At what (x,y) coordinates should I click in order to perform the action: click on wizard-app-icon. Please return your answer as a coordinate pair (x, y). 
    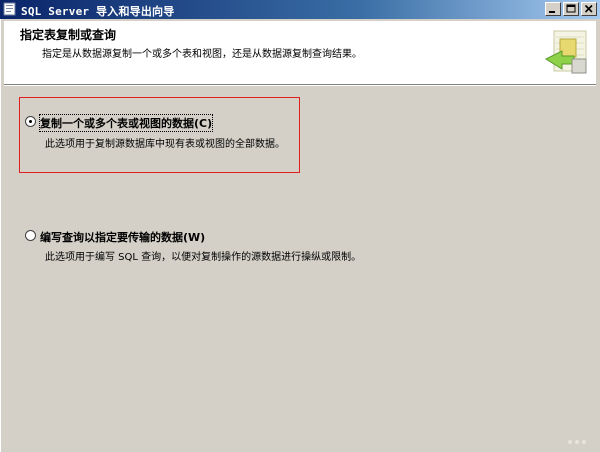
    Looking at the image, I should click on (10, 9).